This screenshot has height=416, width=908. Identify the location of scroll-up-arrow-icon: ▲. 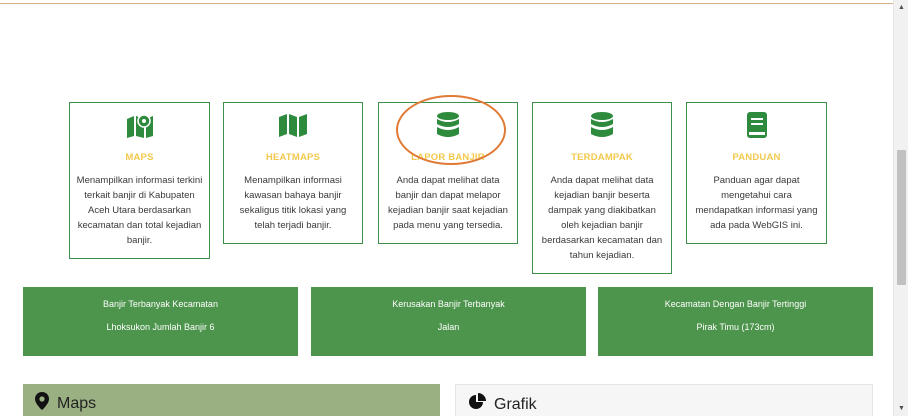
(901, 7).